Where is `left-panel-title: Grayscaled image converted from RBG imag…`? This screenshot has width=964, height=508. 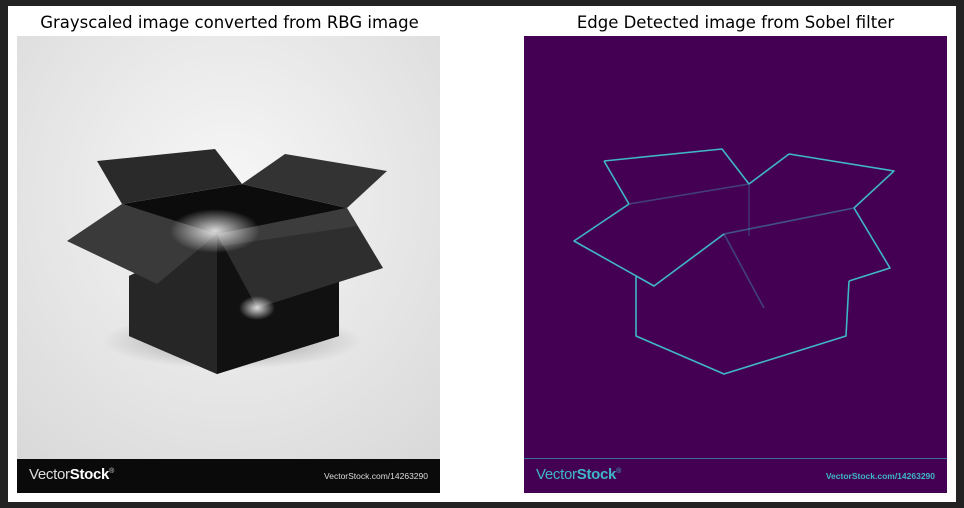
left-panel-title: Grayscaled image converted from RBG imag… is located at coordinates (229, 22).